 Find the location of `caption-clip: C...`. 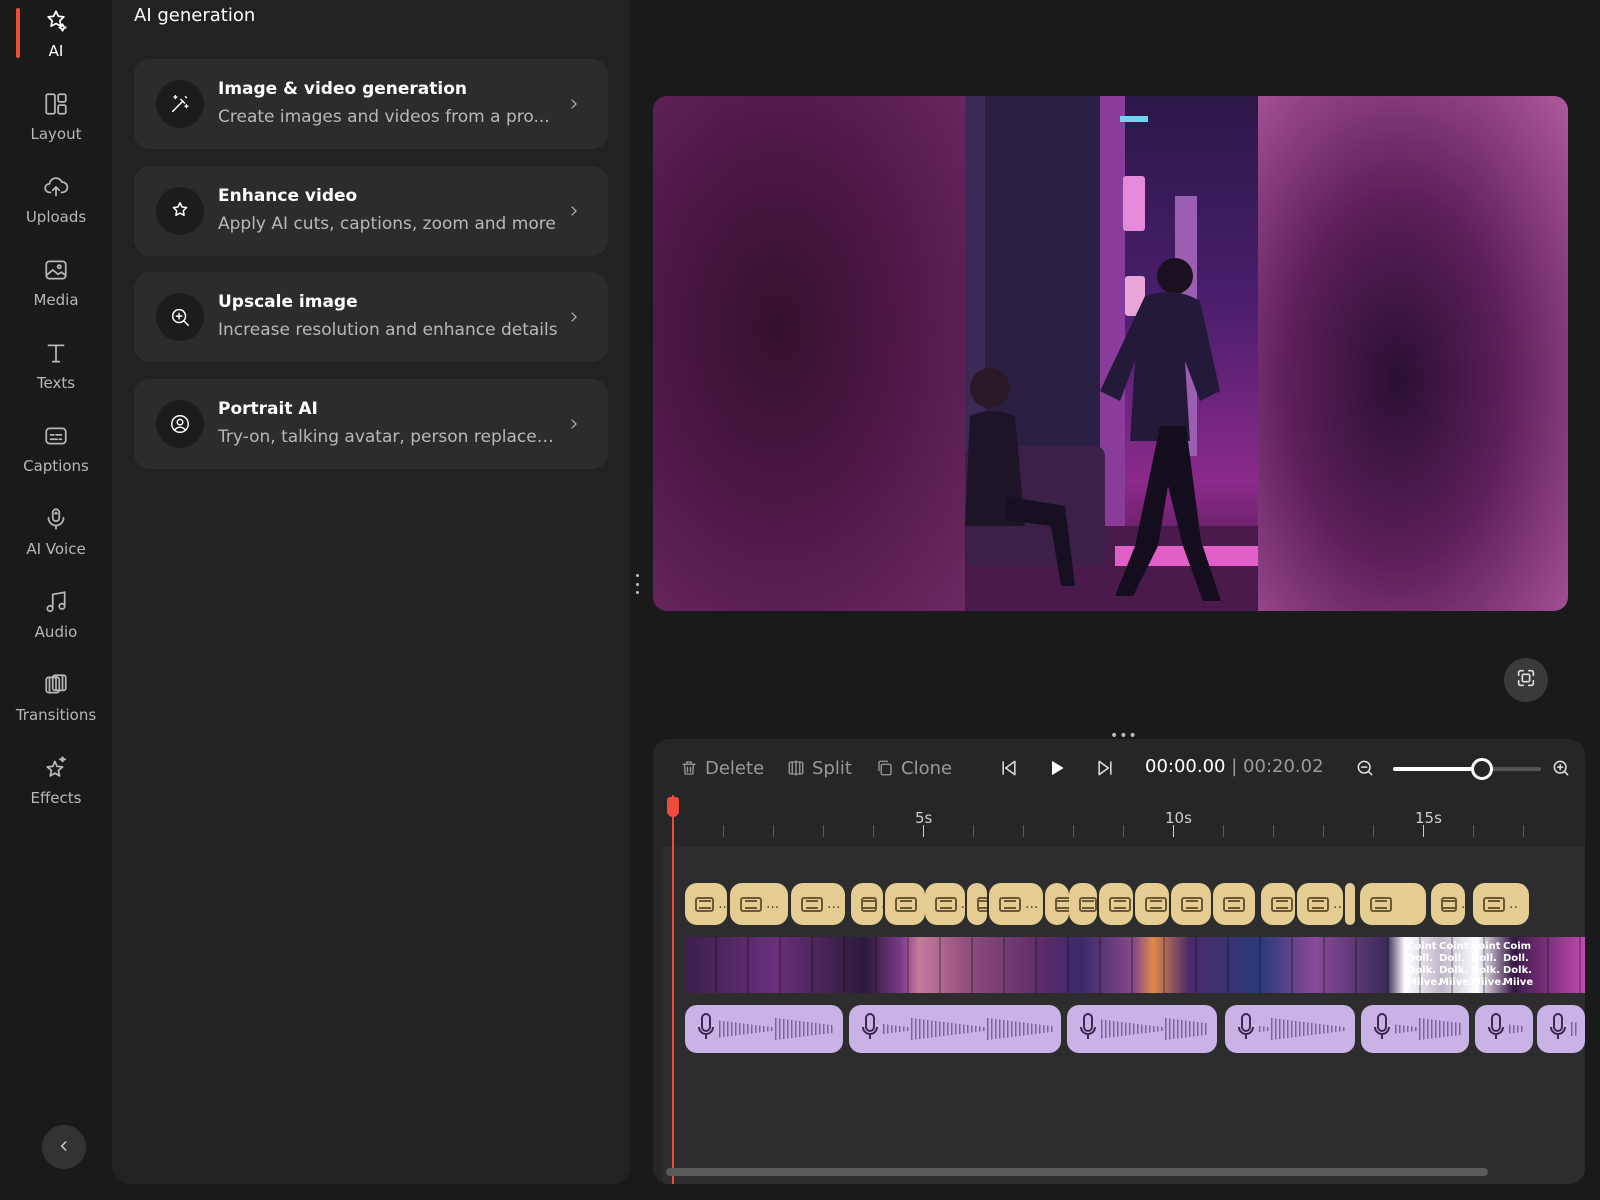

caption-clip: C... is located at coordinates (1350, 904).